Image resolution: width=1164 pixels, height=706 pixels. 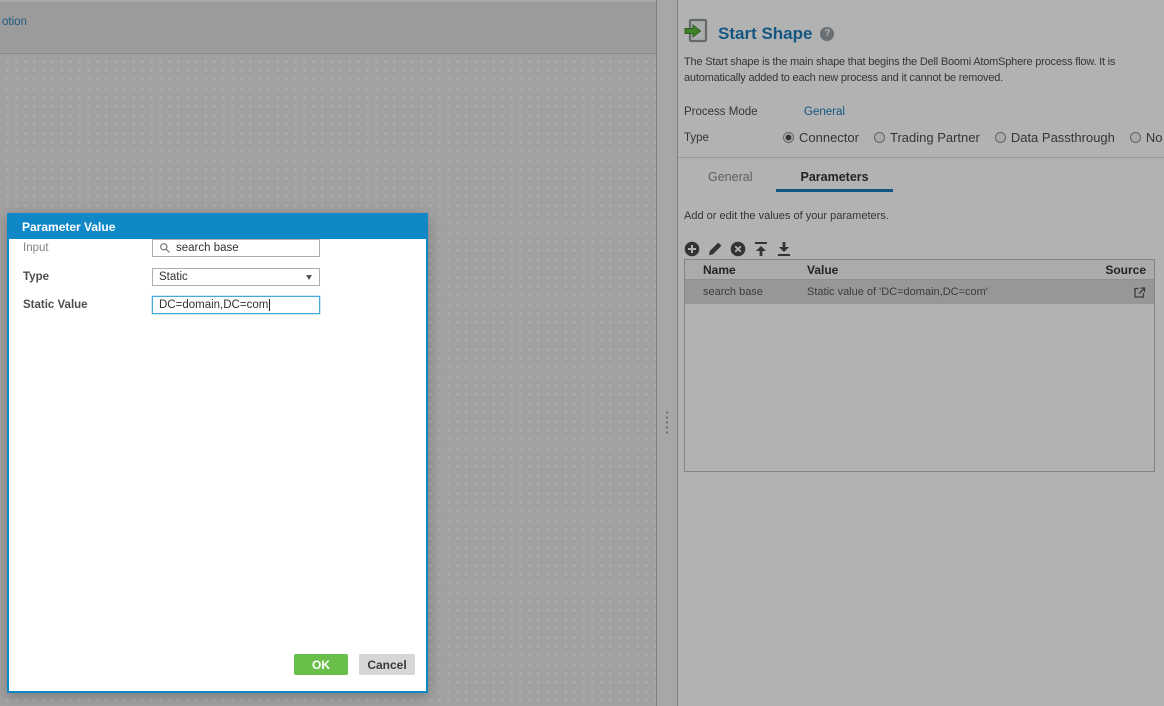 I want to click on type-field-label: Type, so click(x=36, y=277).